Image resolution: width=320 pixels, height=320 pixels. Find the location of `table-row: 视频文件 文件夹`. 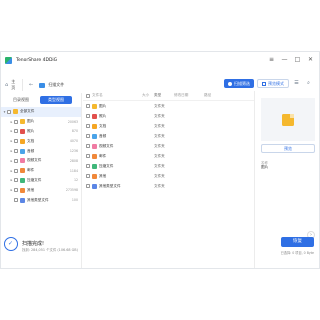

table-row: 视频文件 文件夹 is located at coordinates (169, 146).